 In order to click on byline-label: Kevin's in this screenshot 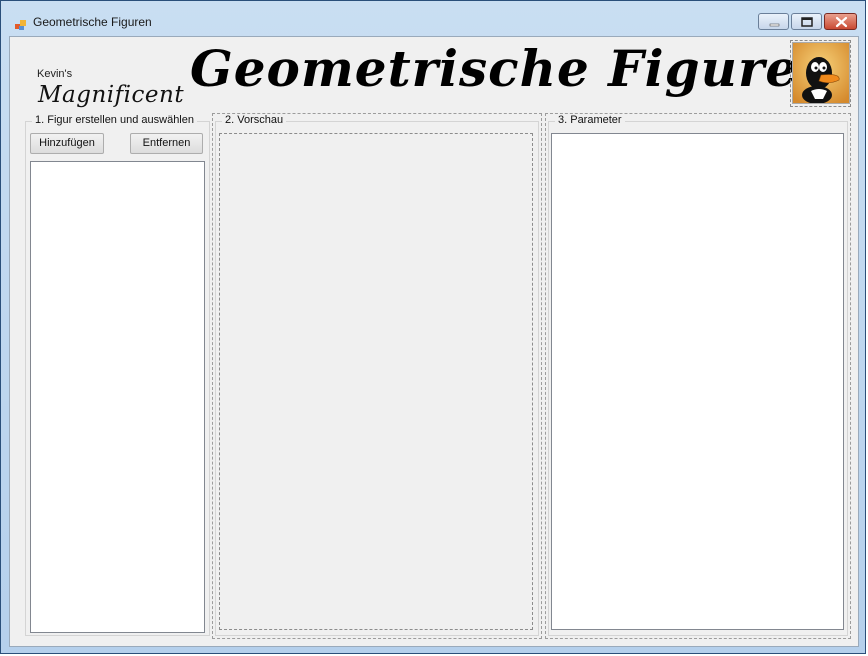, I will do `click(55, 74)`.